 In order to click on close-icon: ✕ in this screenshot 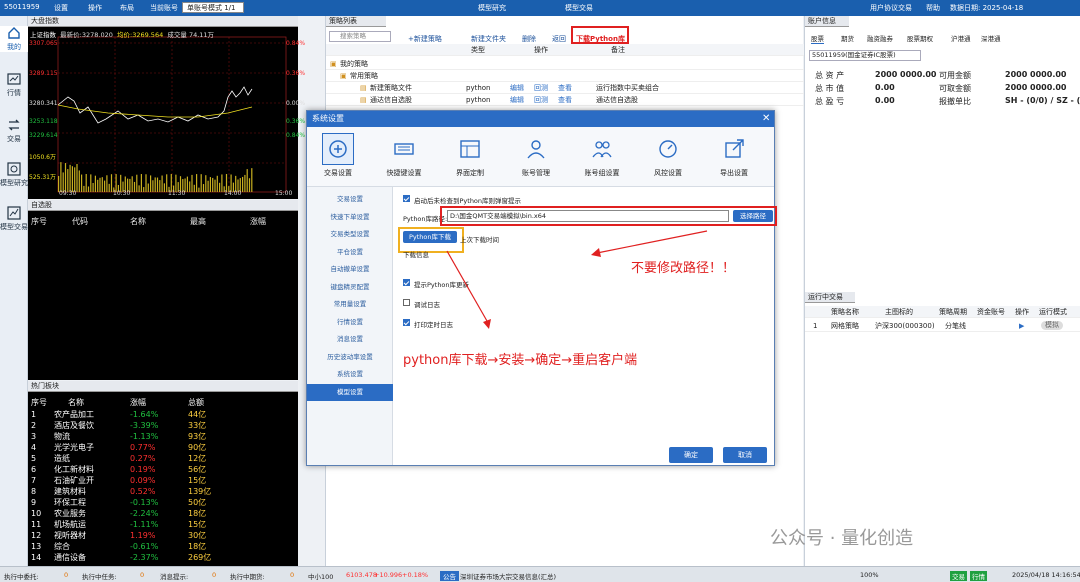, I will do `click(766, 118)`.